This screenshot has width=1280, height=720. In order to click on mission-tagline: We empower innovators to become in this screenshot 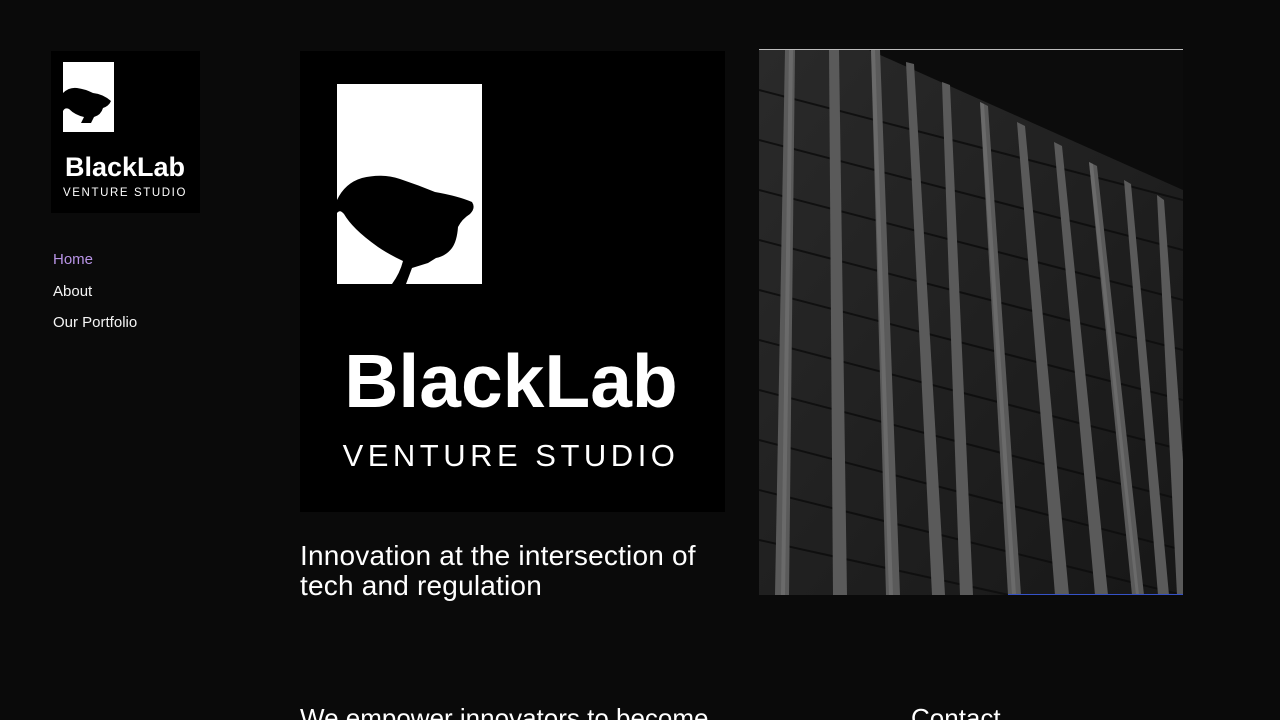, I will do `click(504, 711)`.